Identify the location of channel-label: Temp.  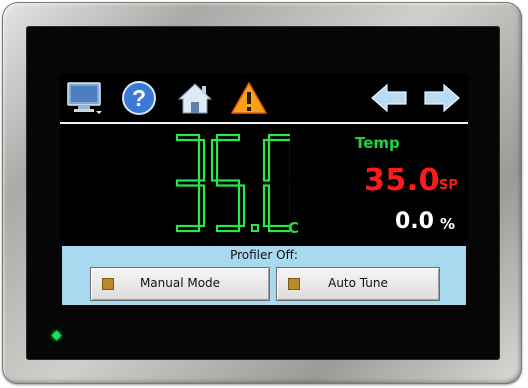
(377, 143).